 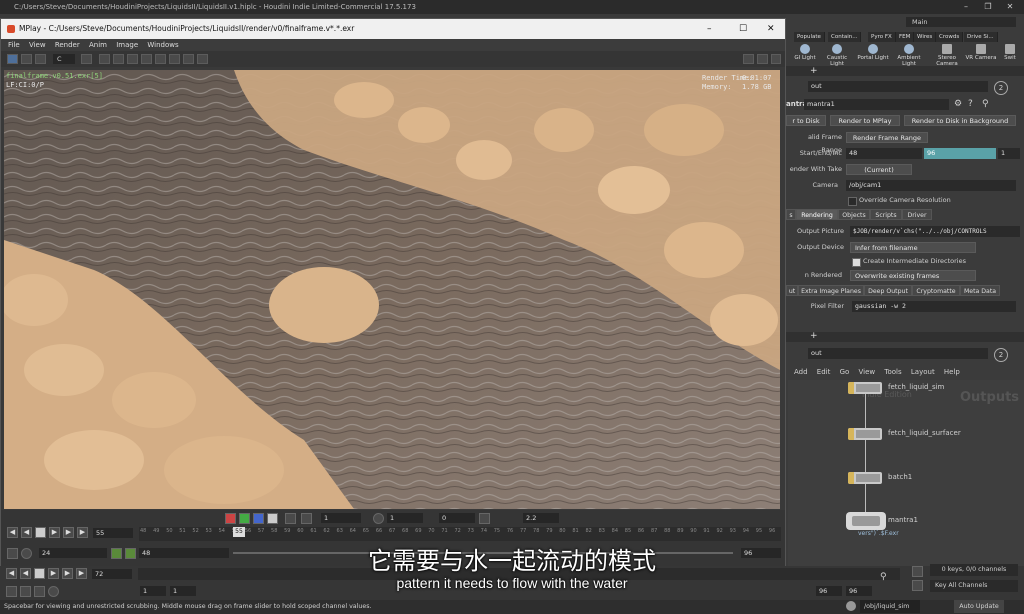 I want to click on adjust-icon, so click(x=306, y=518).